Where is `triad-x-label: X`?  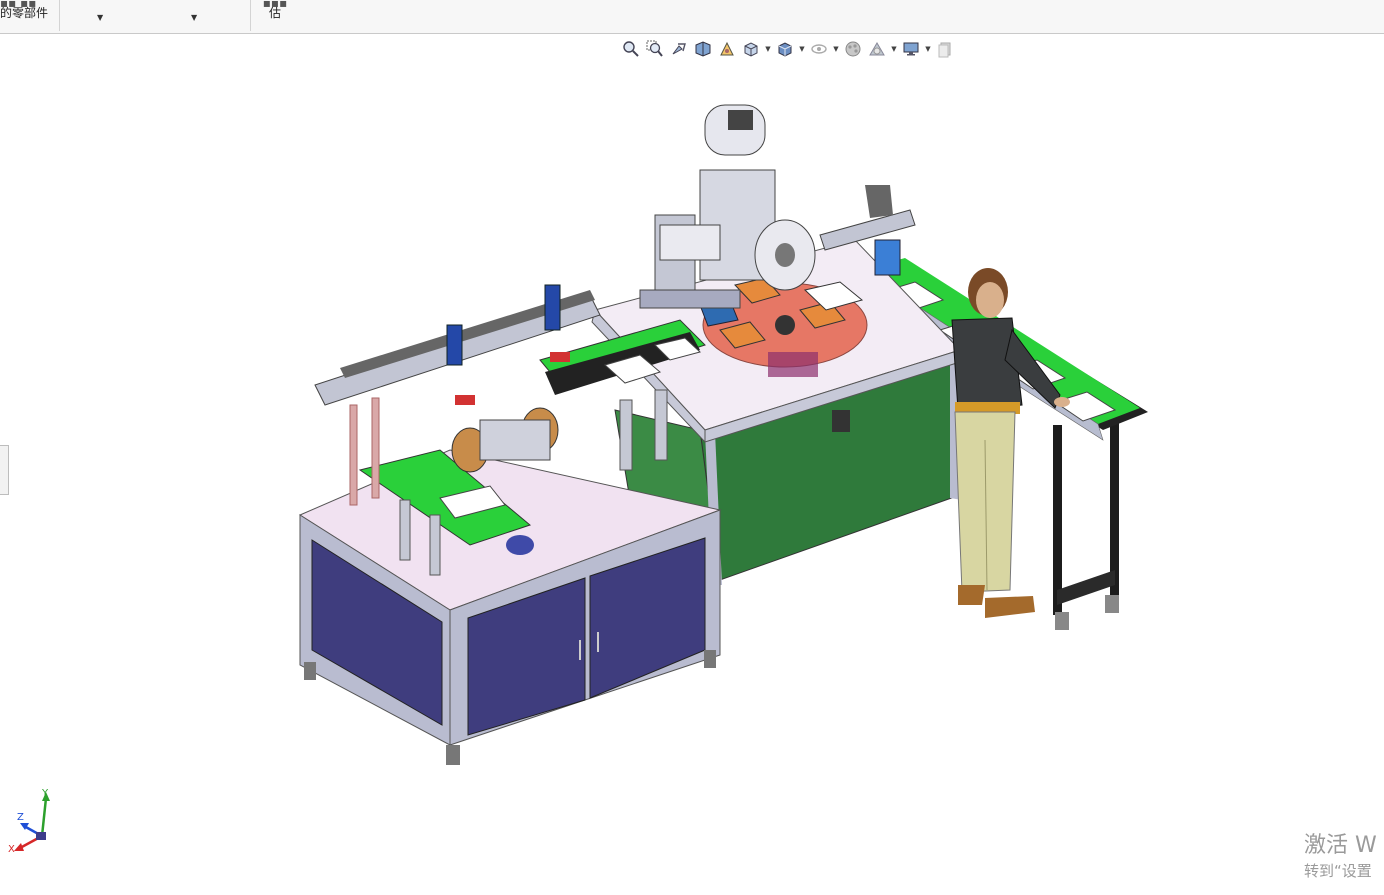
triad-x-label: X is located at coordinates (11, 849).